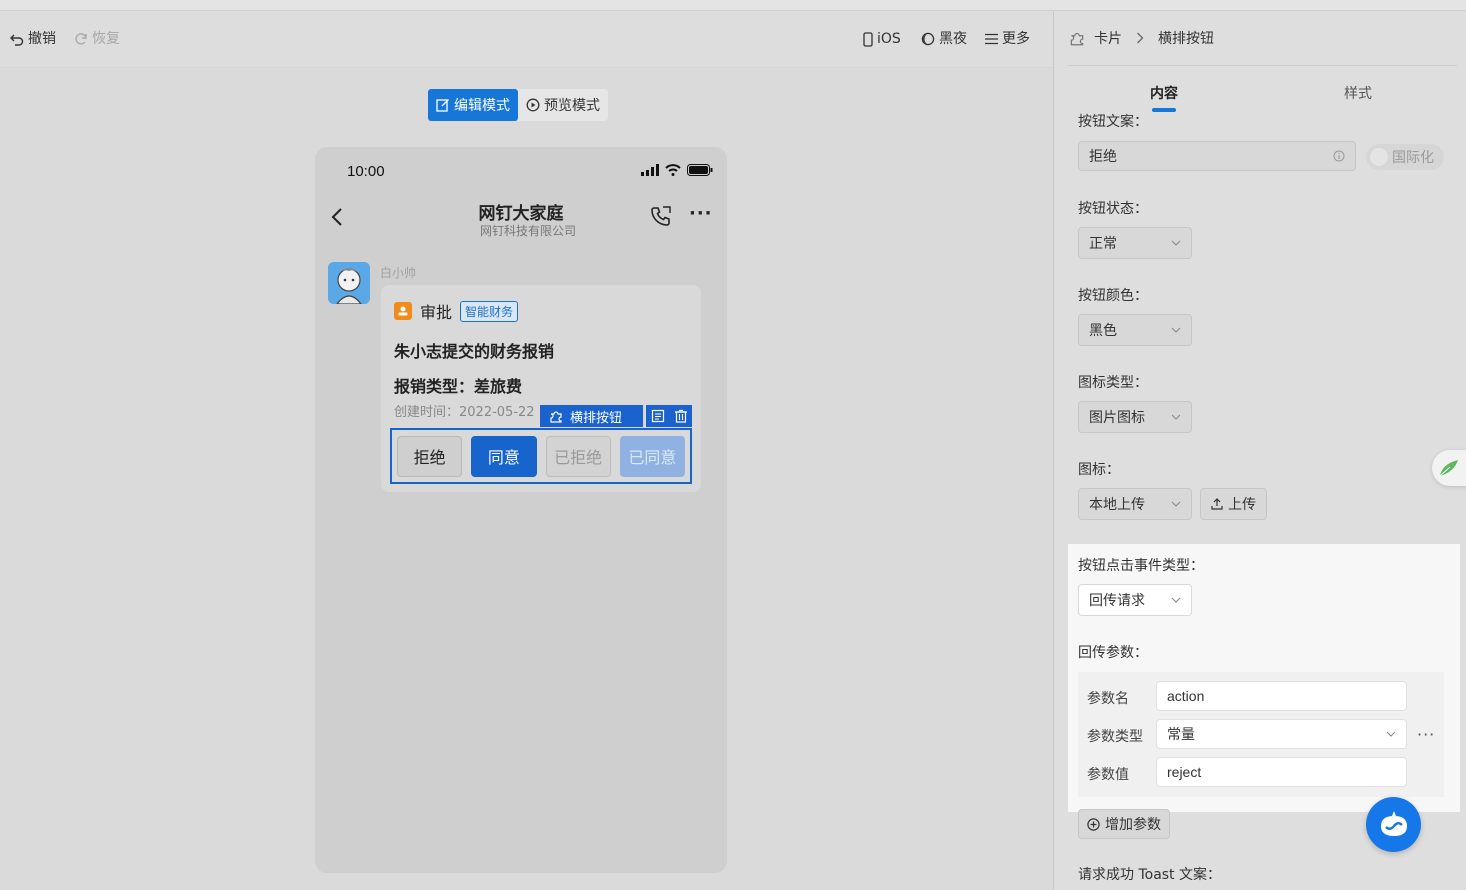 The image size is (1466, 890). What do you see at coordinates (563, 105) in the screenshot?
I see `preview-mode-button: 预览模式` at bounding box center [563, 105].